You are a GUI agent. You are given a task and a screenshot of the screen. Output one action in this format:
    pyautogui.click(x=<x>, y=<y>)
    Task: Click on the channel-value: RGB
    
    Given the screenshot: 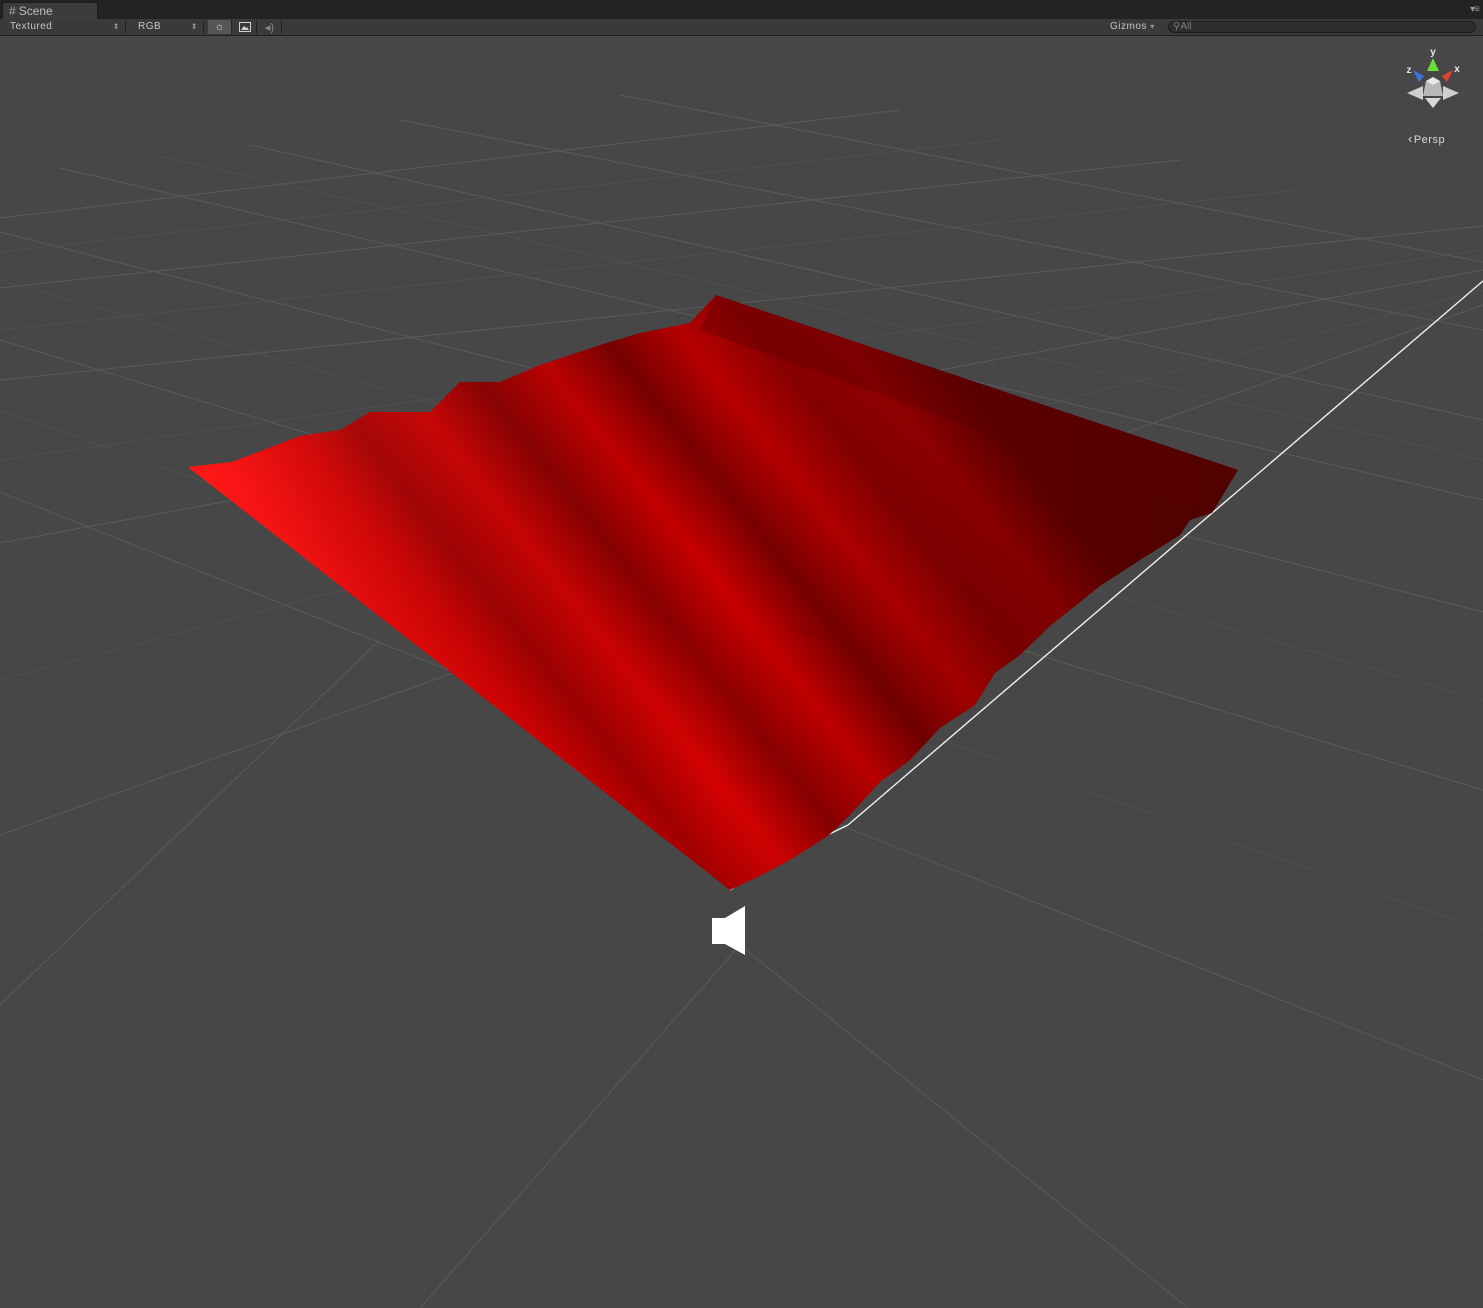 What is the action you would take?
    pyautogui.click(x=150, y=26)
    